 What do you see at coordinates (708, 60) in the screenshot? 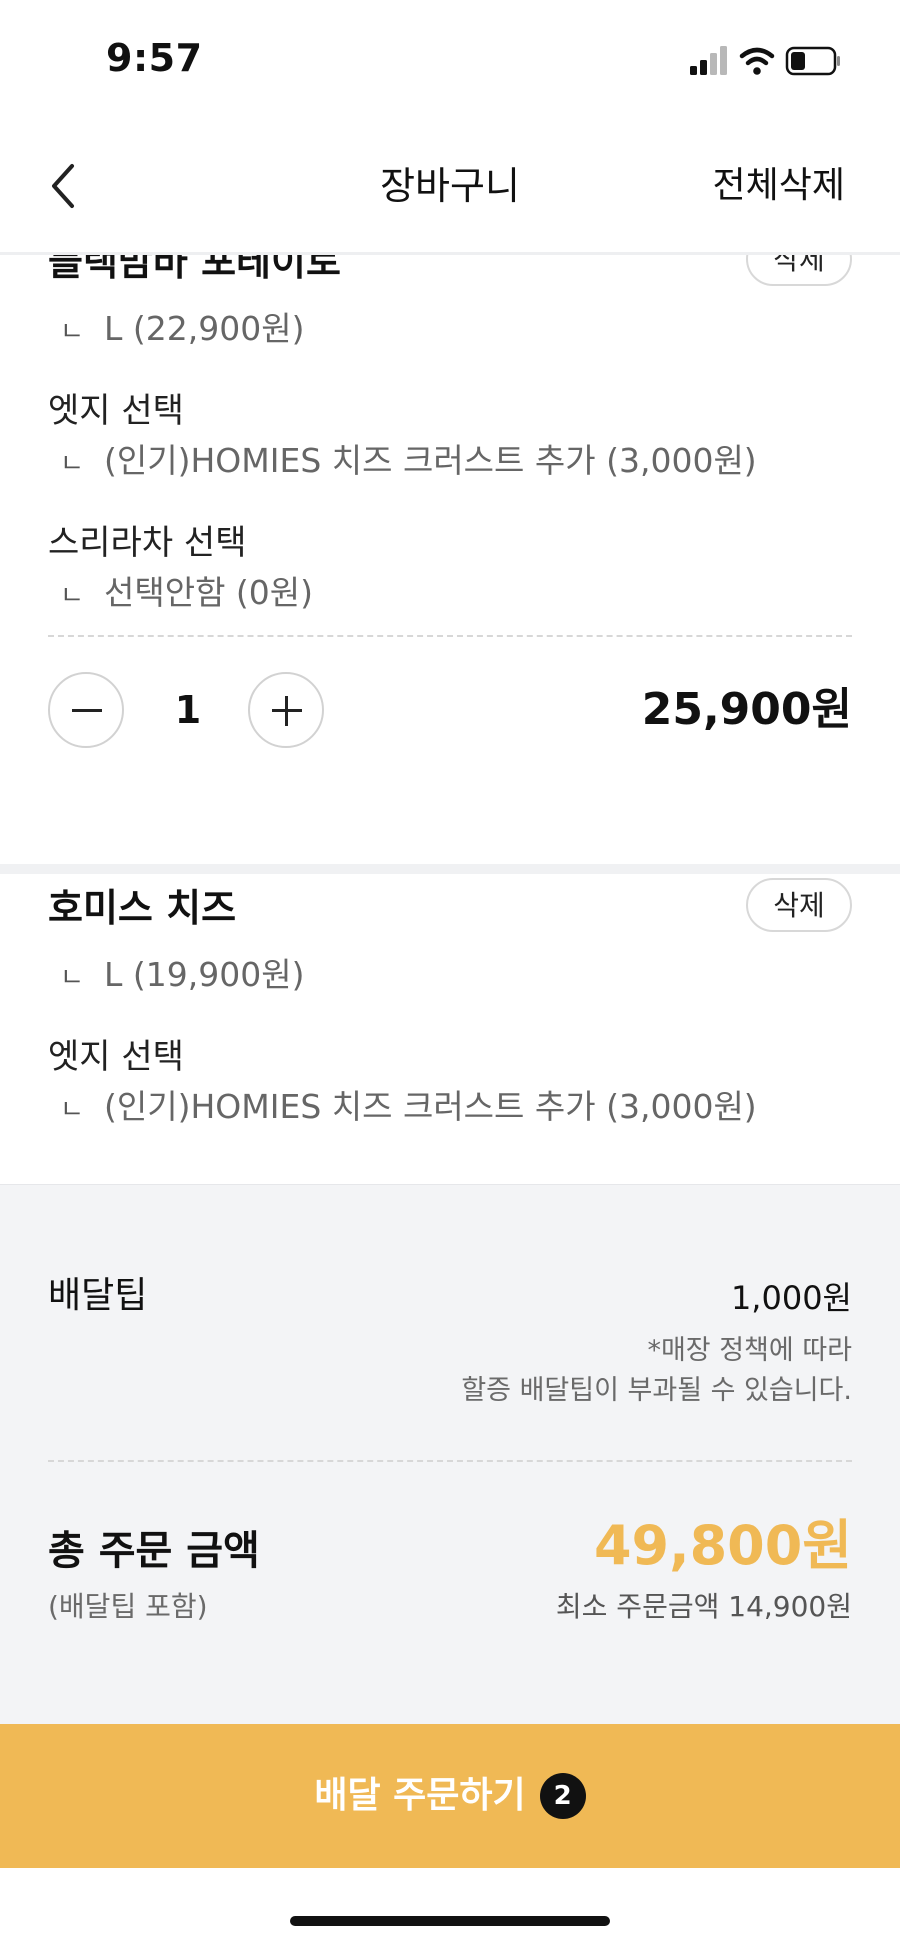
I see `cellular-signal-icon` at bounding box center [708, 60].